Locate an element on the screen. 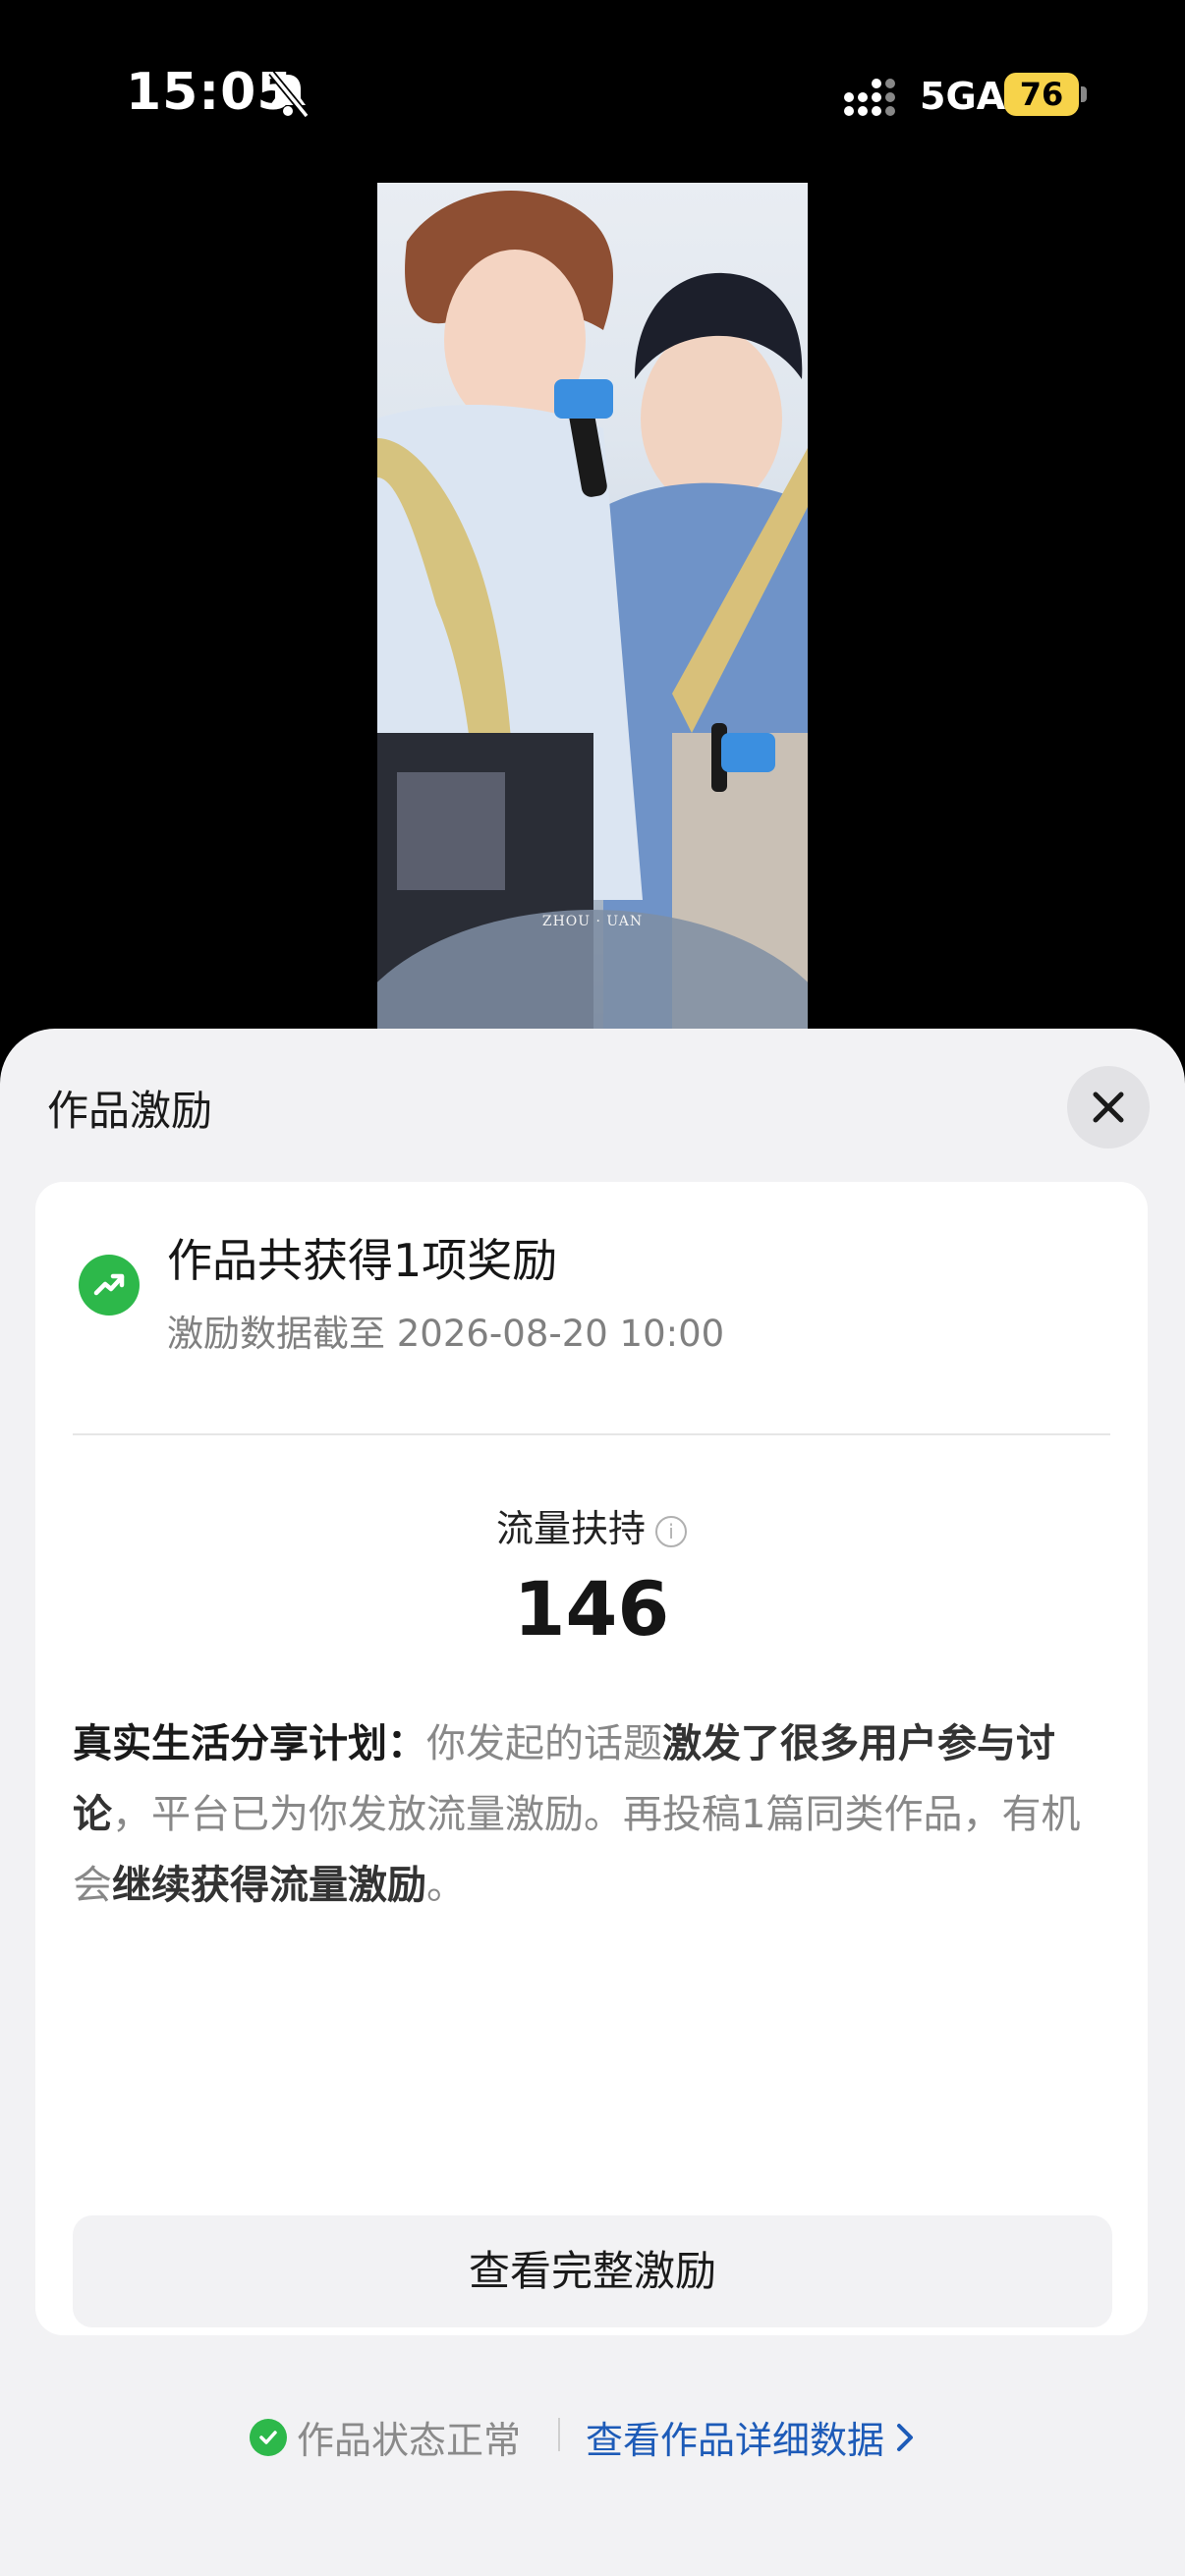  work-status: 作品状态正常 is located at coordinates (385, 2437).